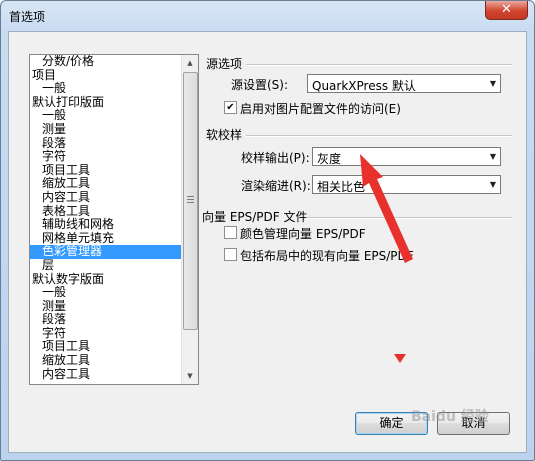 The width and height of the screenshot is (535, 461). What do you see at coordinates (230, 232) in the screenshot?
I see `color-manage-eps-checkbox` at bounding box center [230, 232].